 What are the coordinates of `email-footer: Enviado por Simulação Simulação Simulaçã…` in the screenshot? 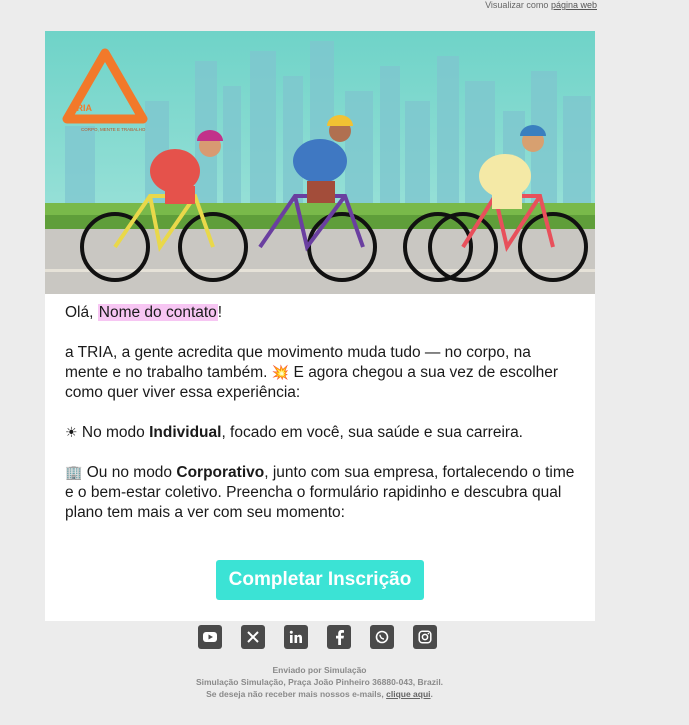 It's located at (319, 682).